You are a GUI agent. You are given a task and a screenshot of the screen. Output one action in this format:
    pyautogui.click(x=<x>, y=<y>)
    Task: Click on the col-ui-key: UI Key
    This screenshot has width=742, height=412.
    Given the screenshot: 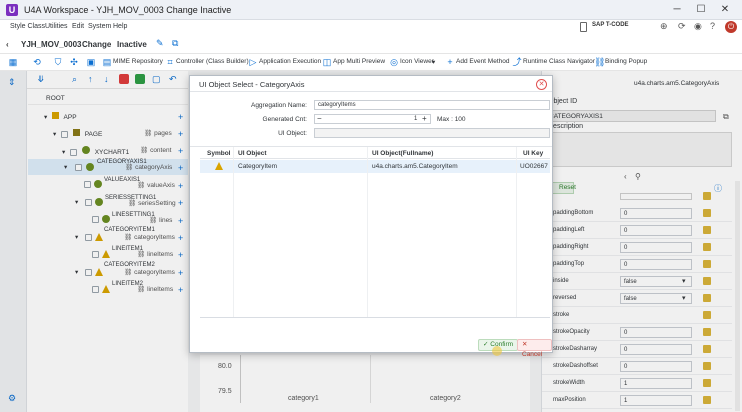 What is the action you would take?
    pyautogui.click(x=533, y=153)
    